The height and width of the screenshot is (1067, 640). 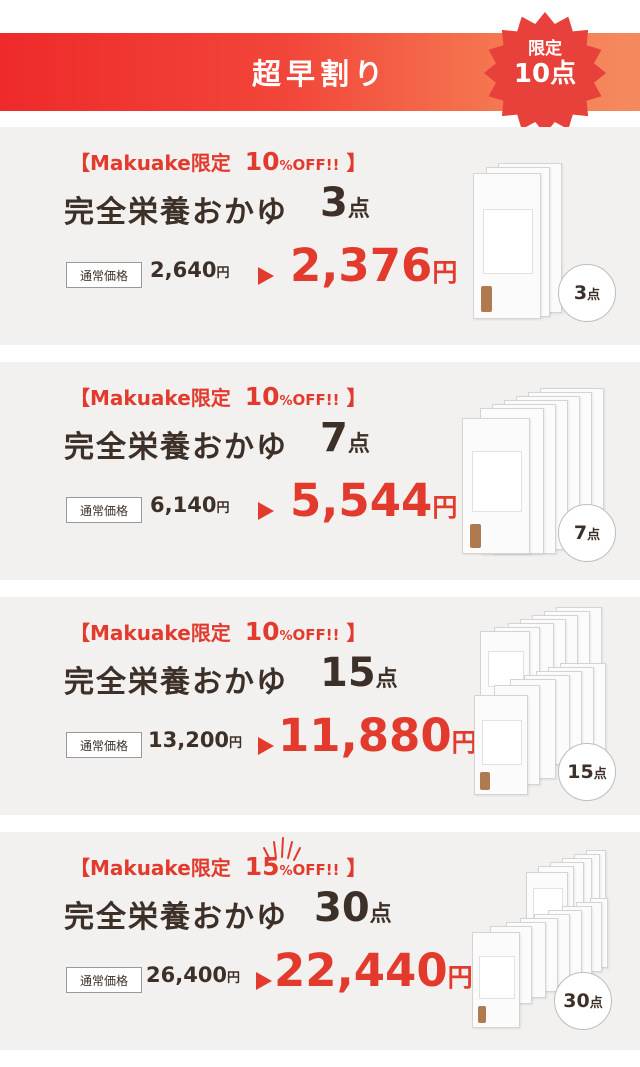 I want to click on quantity: 3点, so click(x=345, y=203).